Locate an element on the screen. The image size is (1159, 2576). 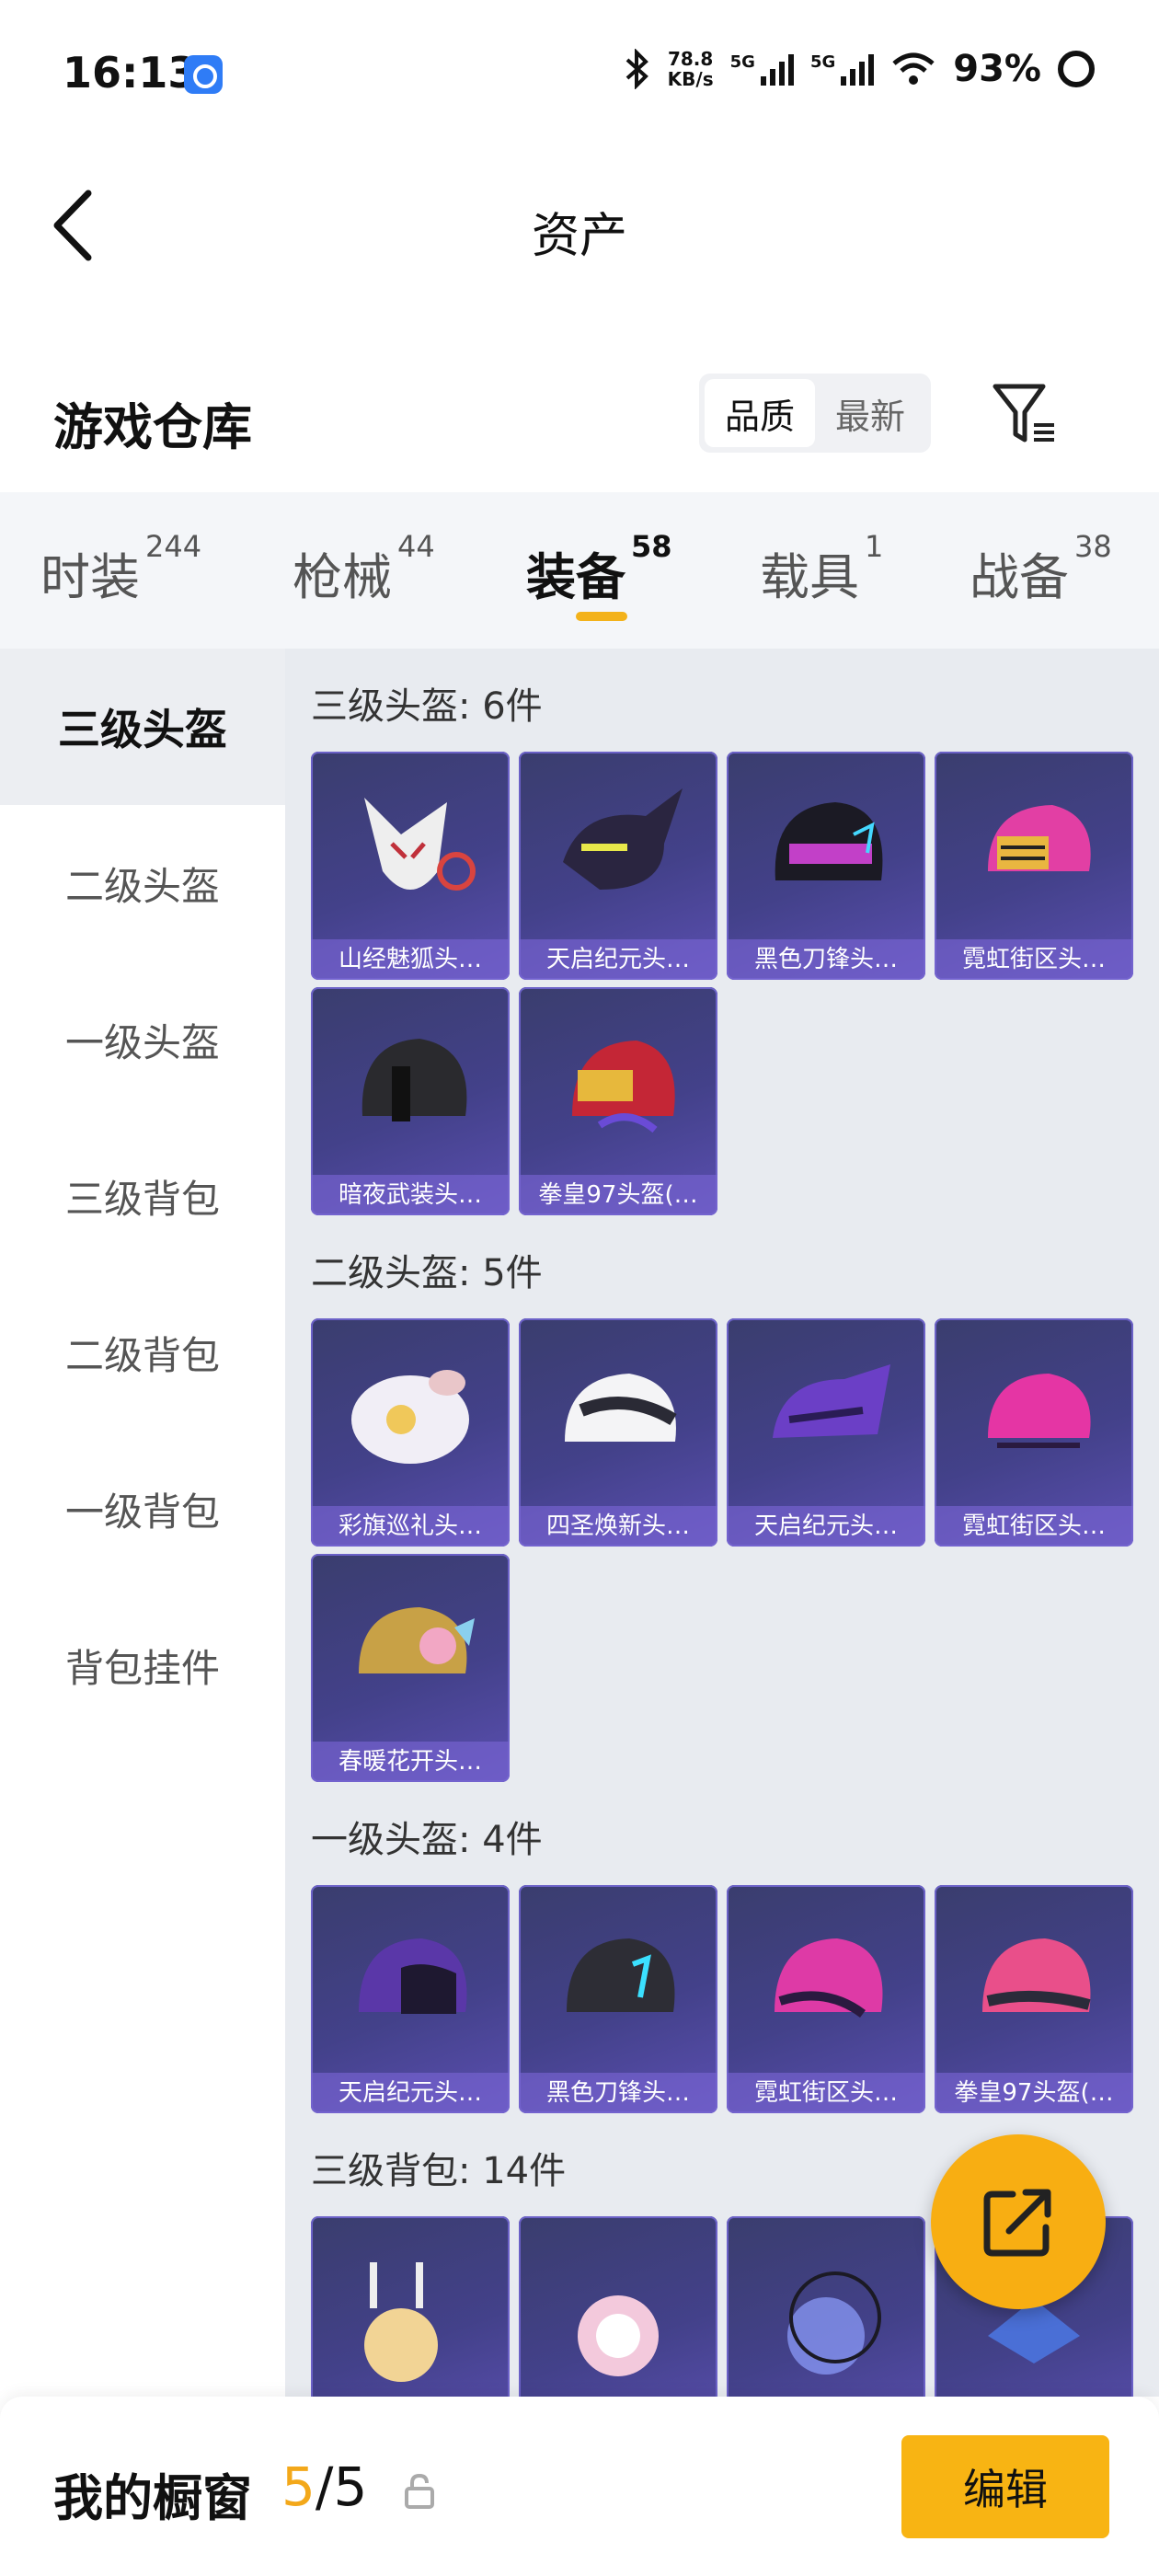
lock-icon is located at coordinates (419, 2491).